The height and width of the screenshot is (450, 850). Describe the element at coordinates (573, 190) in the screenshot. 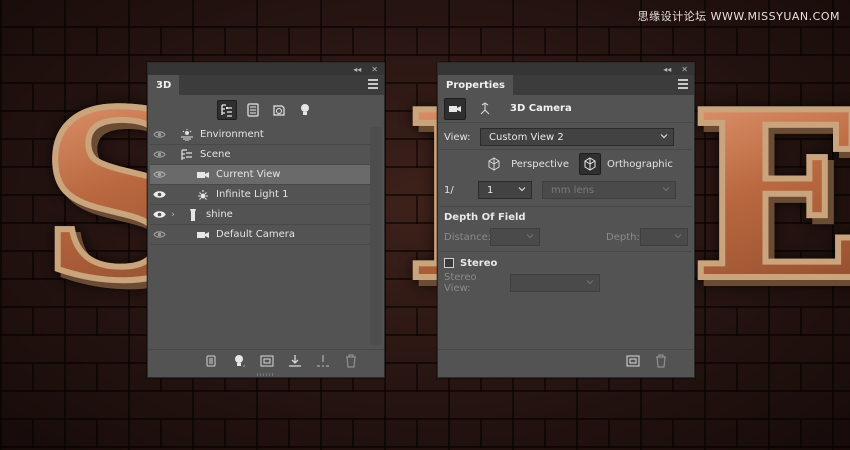

I see `lens-placeholder: mm lens` at that location.